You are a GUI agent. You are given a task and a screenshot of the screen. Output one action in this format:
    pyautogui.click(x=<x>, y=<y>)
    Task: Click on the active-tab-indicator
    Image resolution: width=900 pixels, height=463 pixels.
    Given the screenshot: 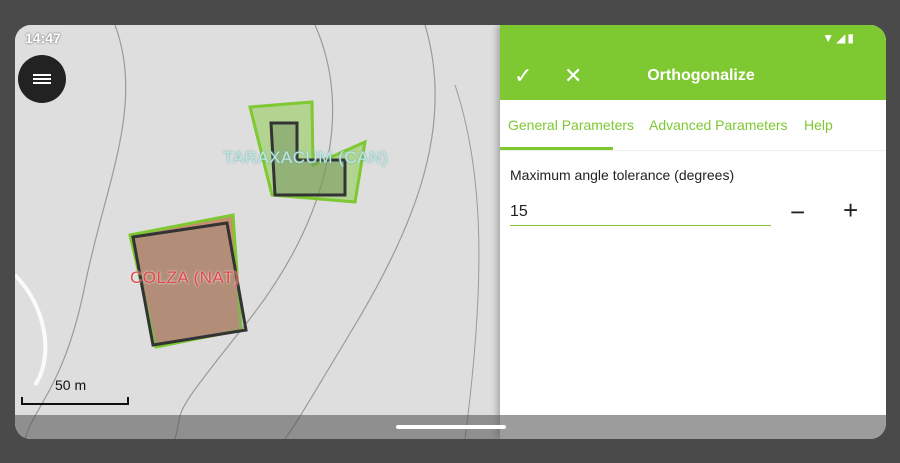 What is the action you would take?
    pyautogui.click(x=556, y=148)
    